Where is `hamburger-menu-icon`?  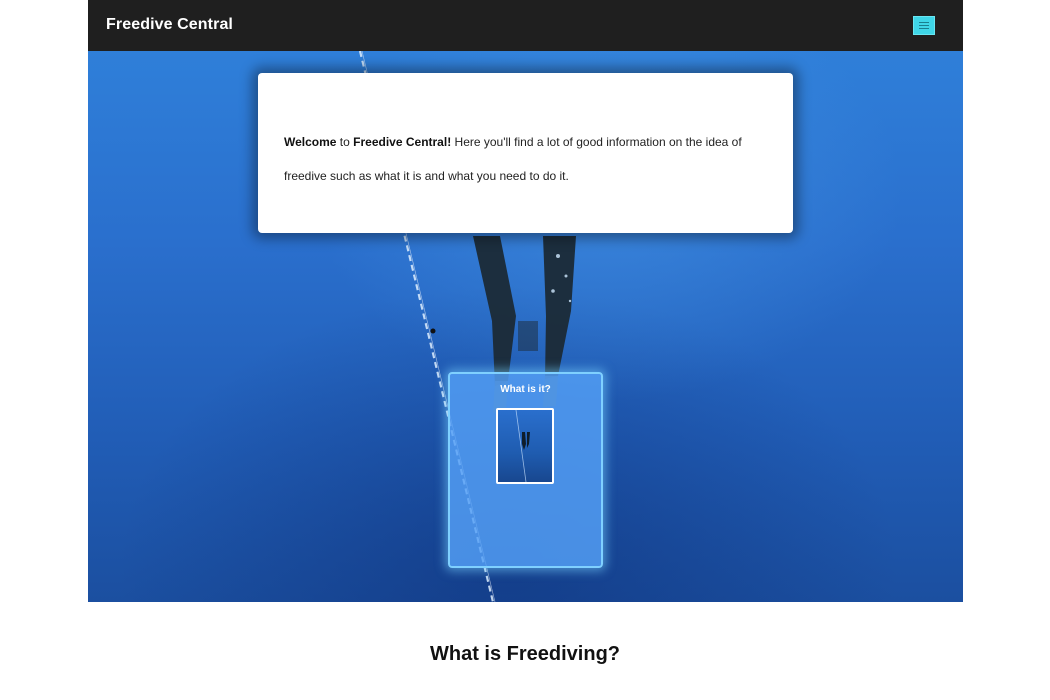
hamburger-menu-icon is located at coordinates (924, 25).